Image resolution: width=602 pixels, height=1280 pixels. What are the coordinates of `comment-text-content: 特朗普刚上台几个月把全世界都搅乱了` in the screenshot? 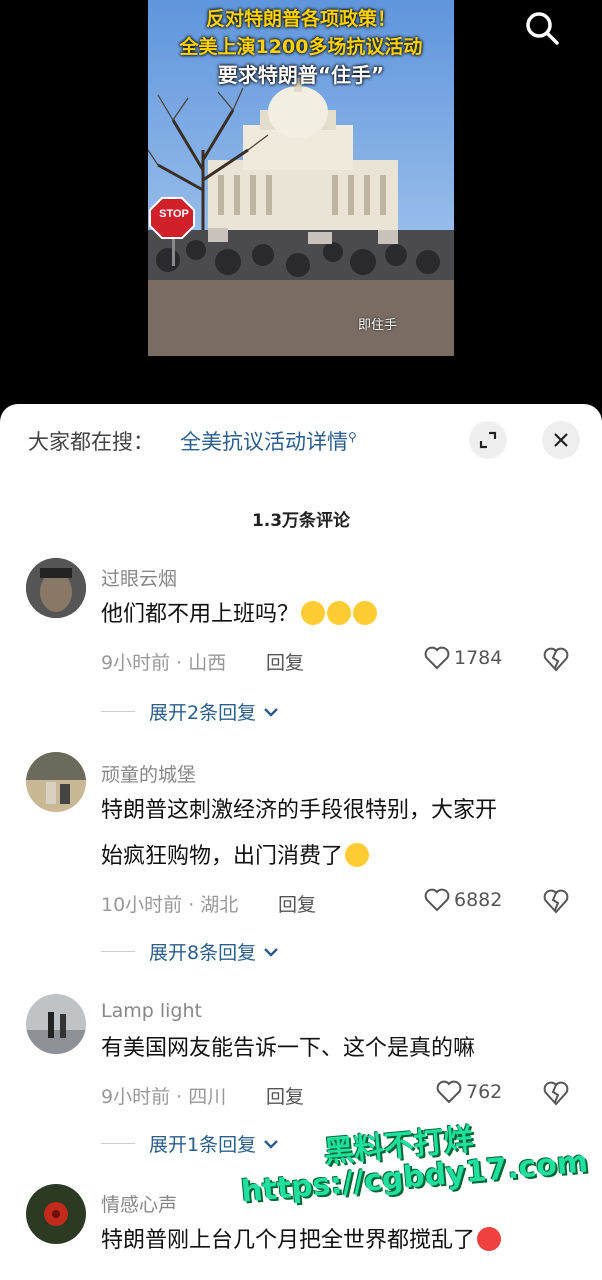 It's located at (288, 1240).